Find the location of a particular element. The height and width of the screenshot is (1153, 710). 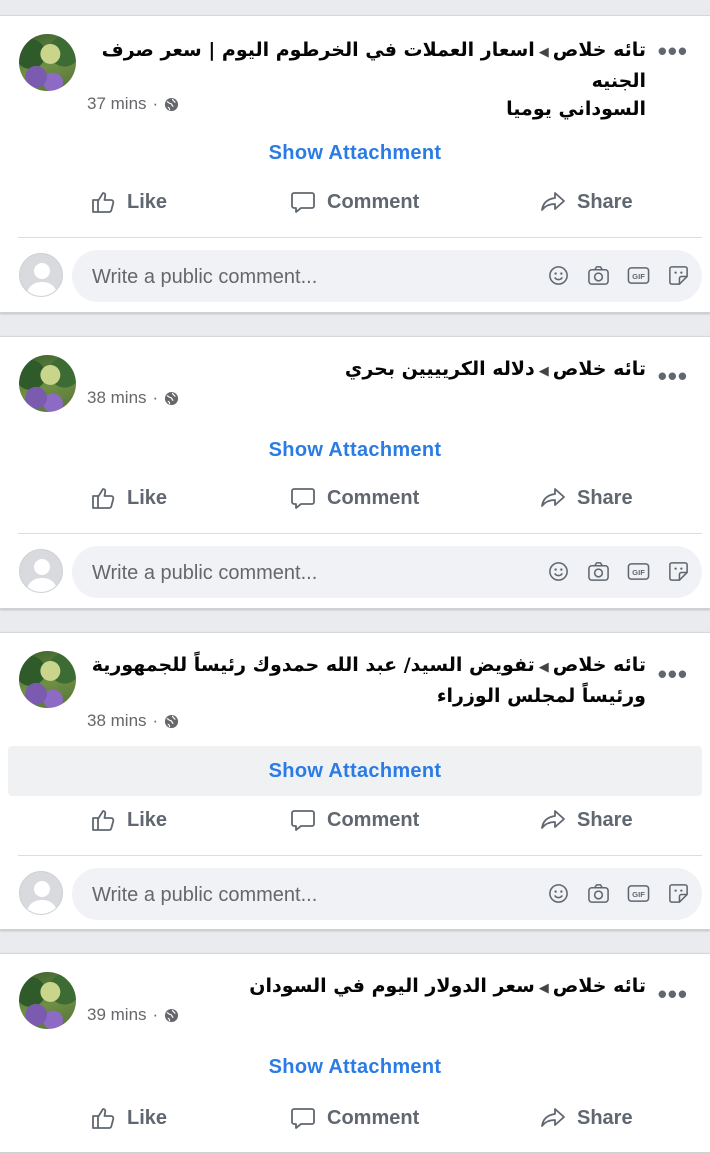

post-meta: 39 mins · is located at coordinates (133, 1015).